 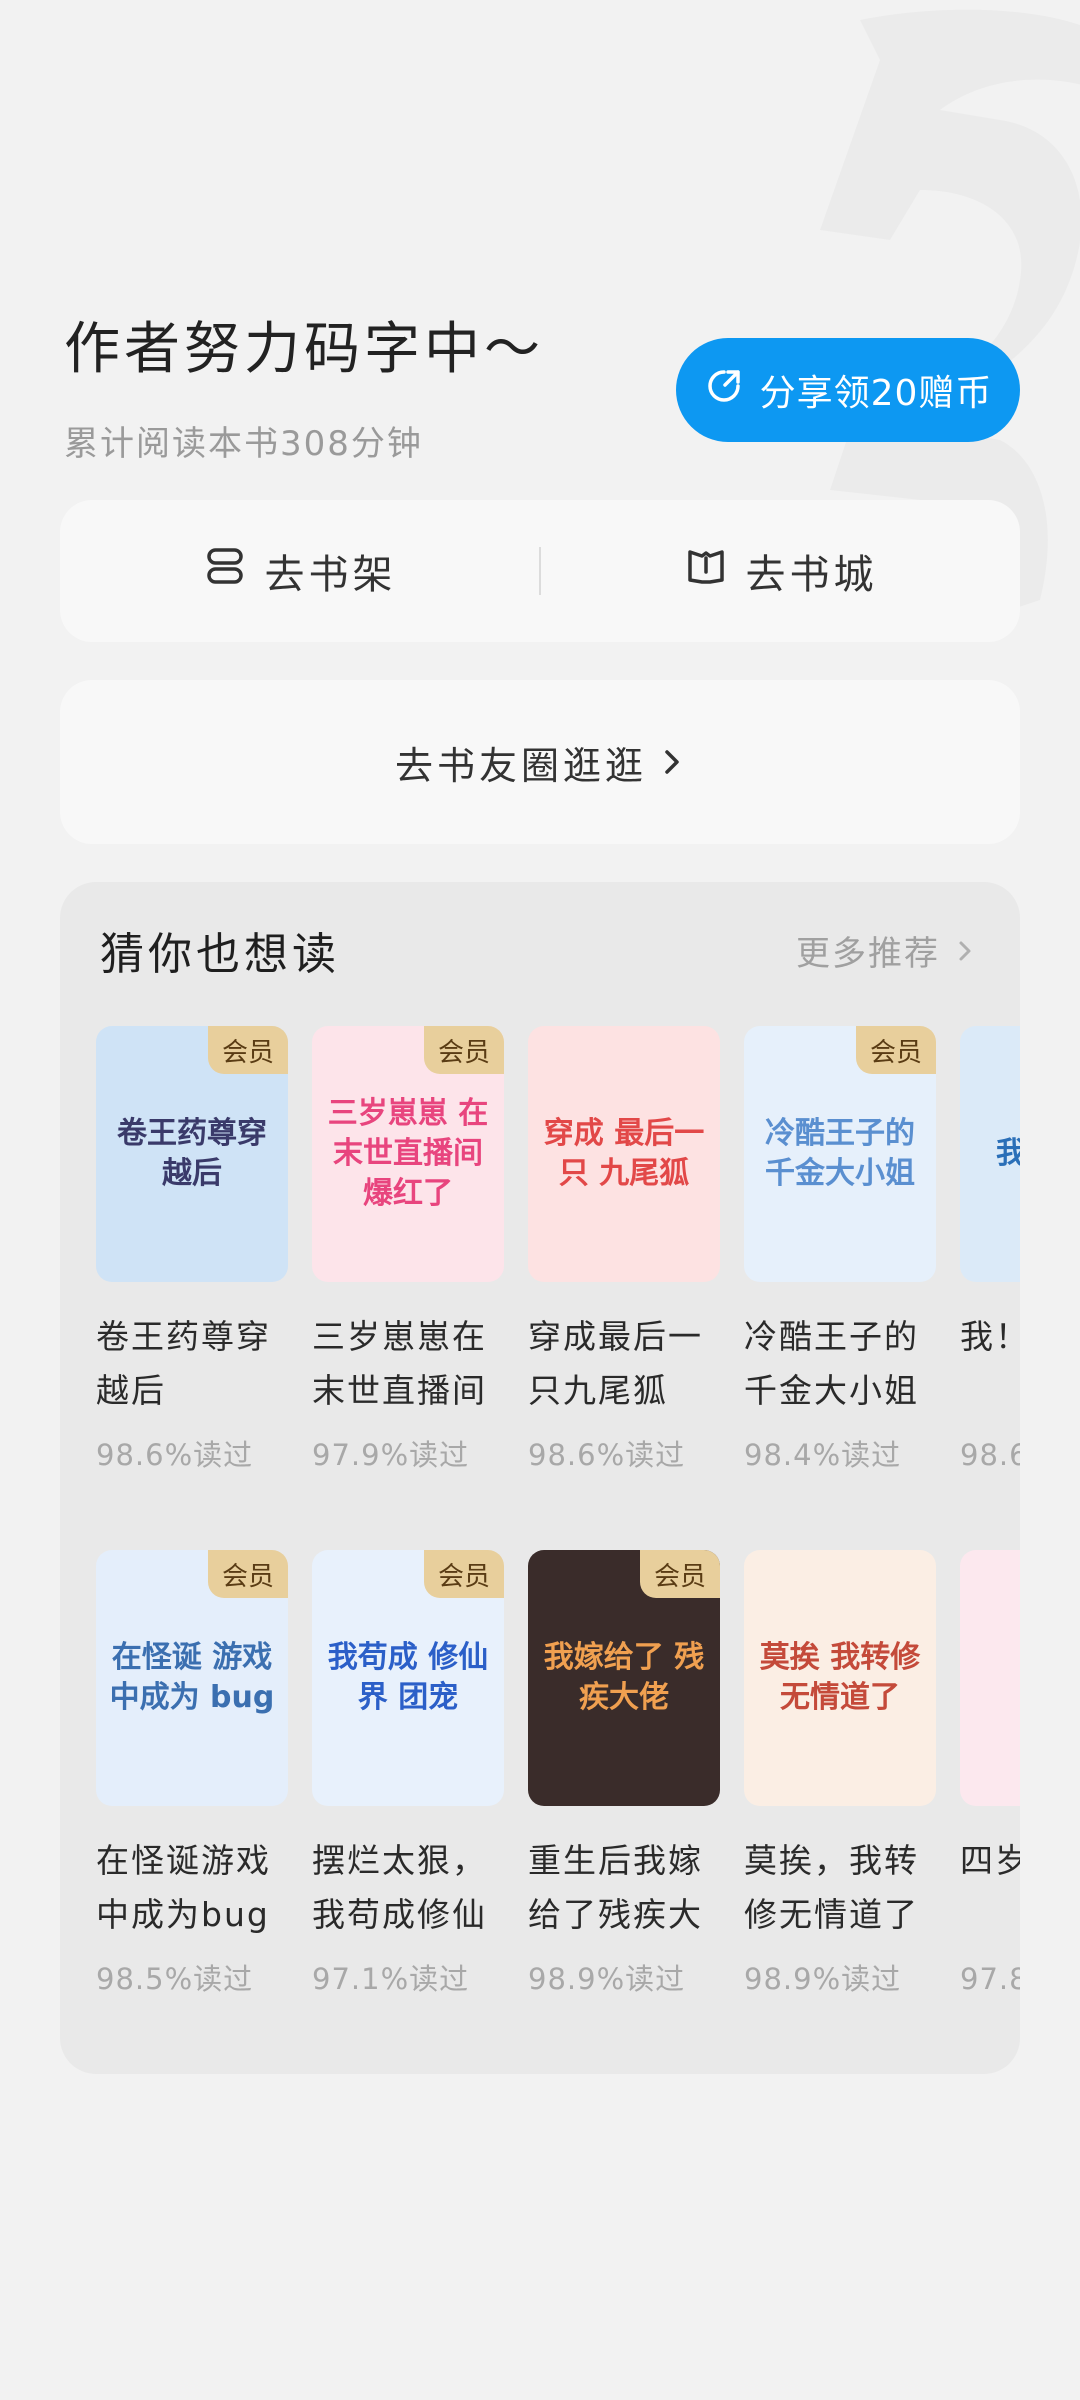 What do you see at coordinates (192, 1364) in the screenshot?
I see `book-title: 卷王药尊穿越后` at bounding box center [192, 1364].